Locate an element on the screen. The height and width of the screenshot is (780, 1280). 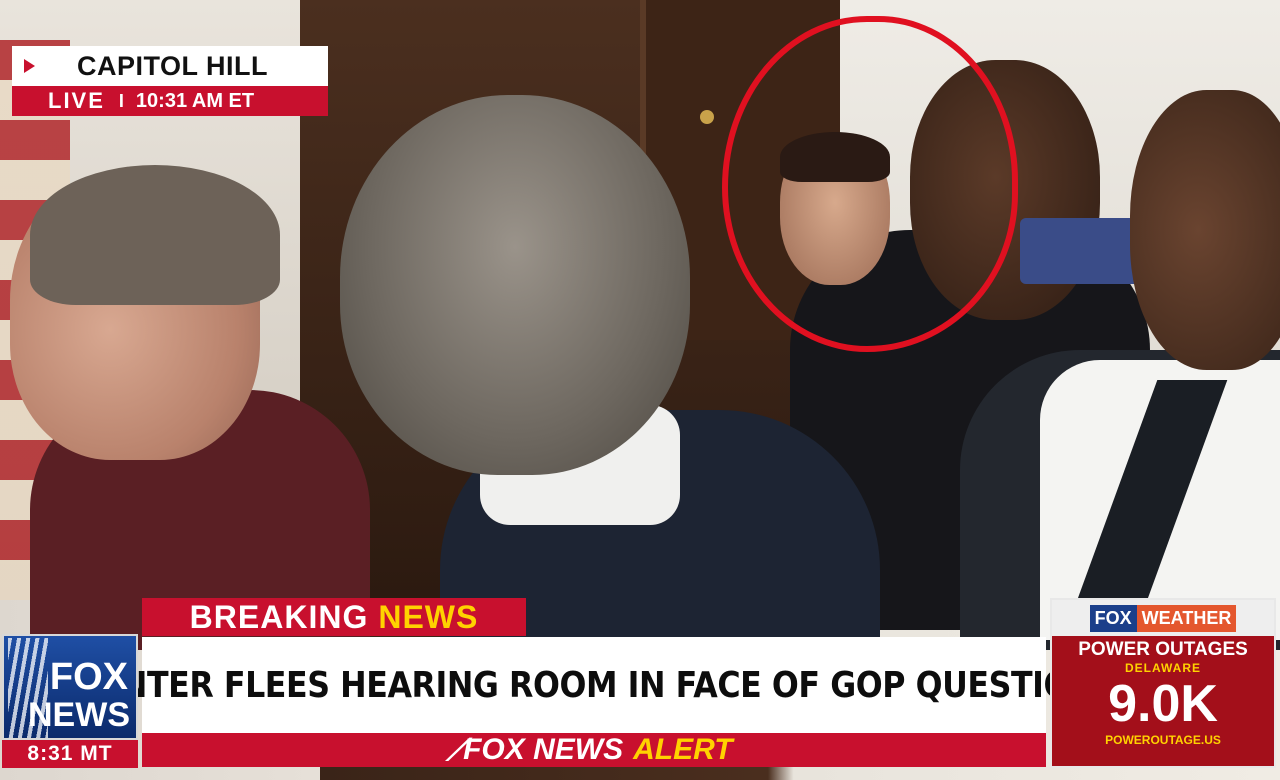
news-word: NEWS is located at coordinates (428, 616).